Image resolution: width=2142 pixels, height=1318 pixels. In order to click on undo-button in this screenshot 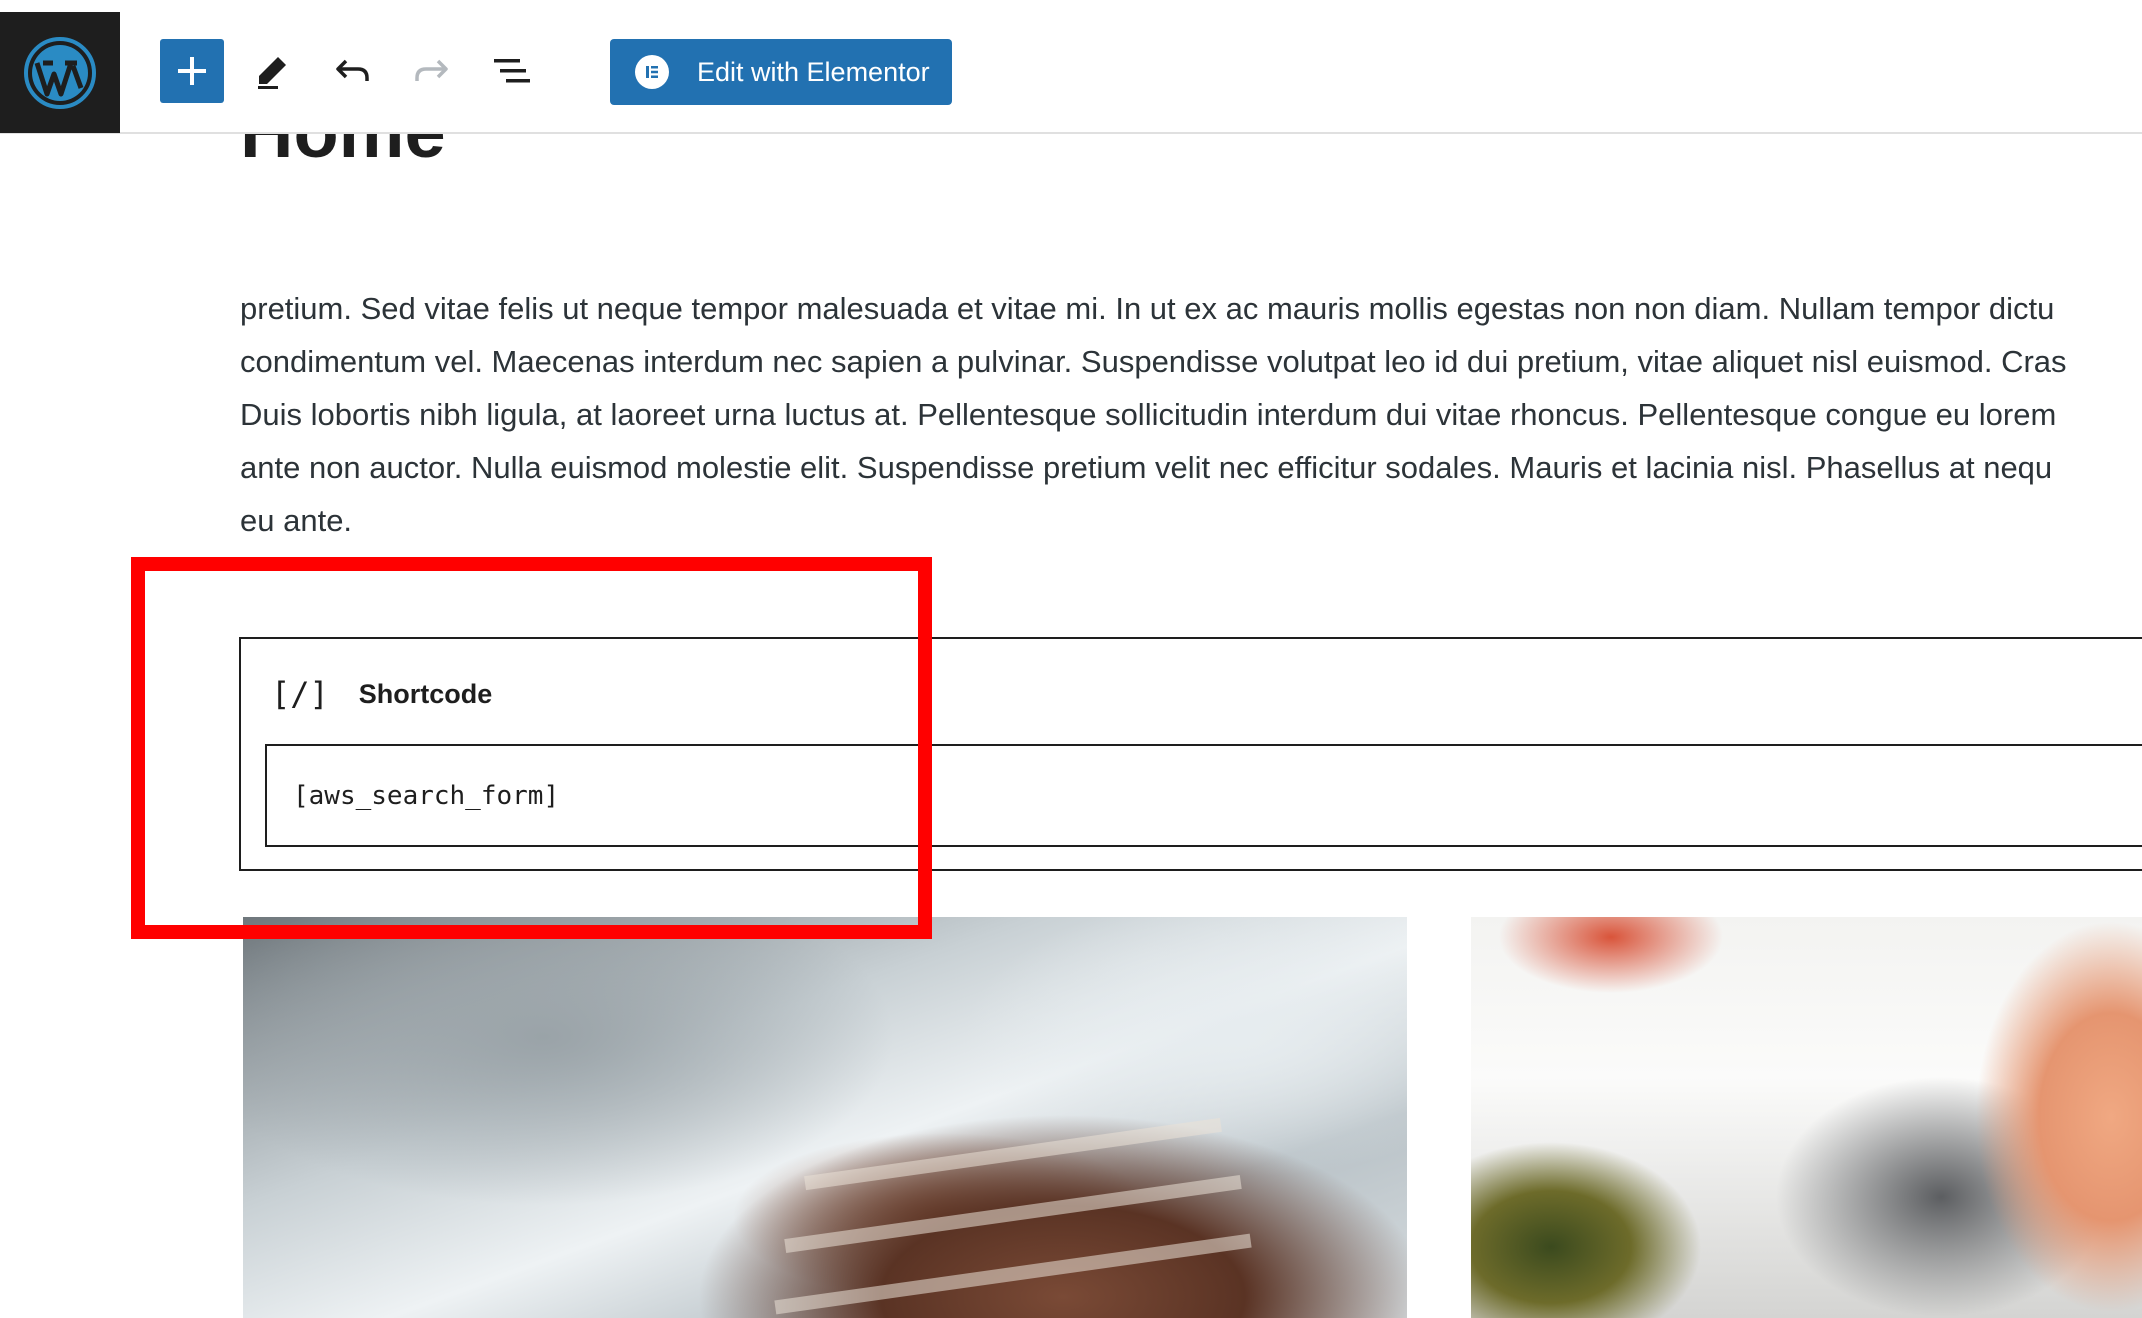, I will do `click(352, 71)`.